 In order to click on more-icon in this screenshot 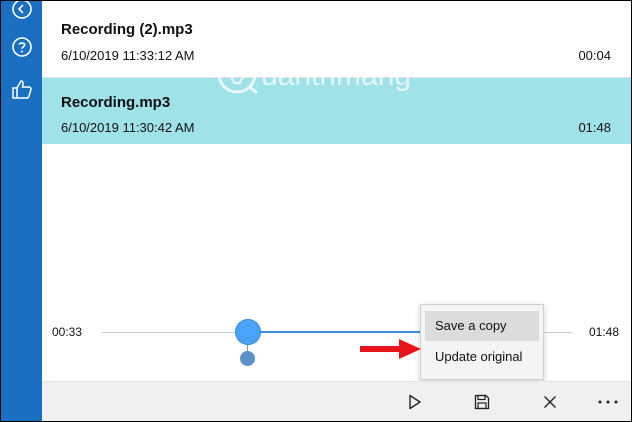, I will do `click(608, 402)`.